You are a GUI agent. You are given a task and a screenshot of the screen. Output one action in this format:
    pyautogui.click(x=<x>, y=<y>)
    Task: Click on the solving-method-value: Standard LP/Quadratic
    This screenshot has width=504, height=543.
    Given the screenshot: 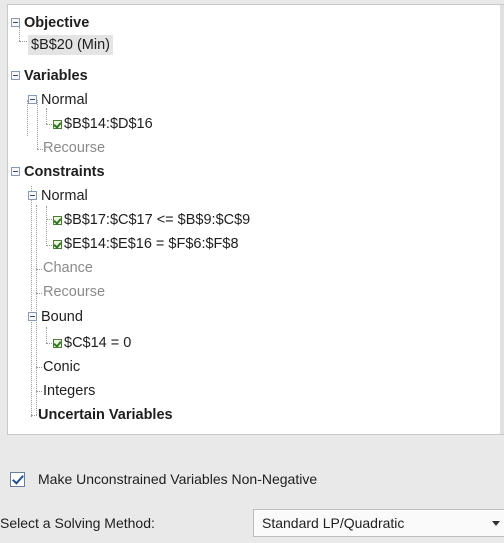 What is the action you would take?
    pyautogui.click(x=333, y=523)
    